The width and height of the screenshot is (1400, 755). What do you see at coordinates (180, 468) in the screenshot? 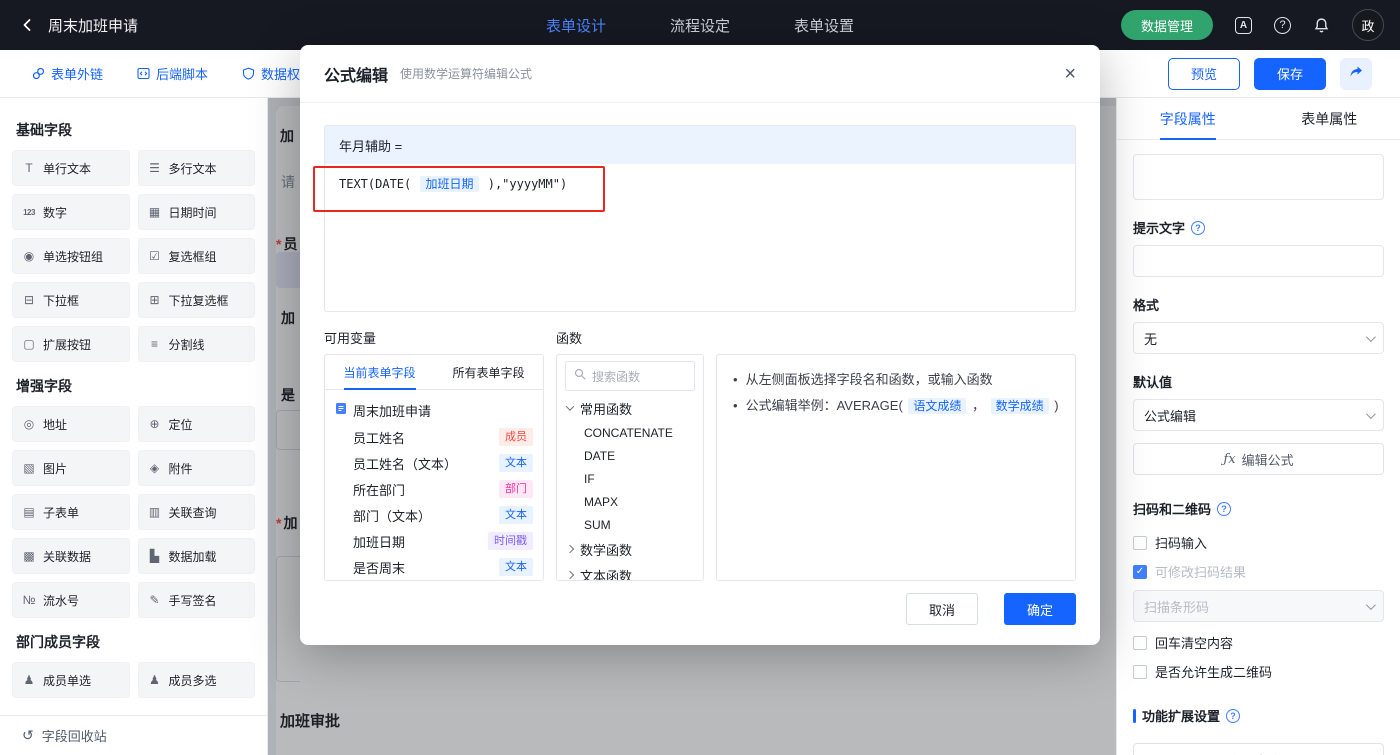
I see `palette-field-label: 附件` at bounding box center [180, 468].